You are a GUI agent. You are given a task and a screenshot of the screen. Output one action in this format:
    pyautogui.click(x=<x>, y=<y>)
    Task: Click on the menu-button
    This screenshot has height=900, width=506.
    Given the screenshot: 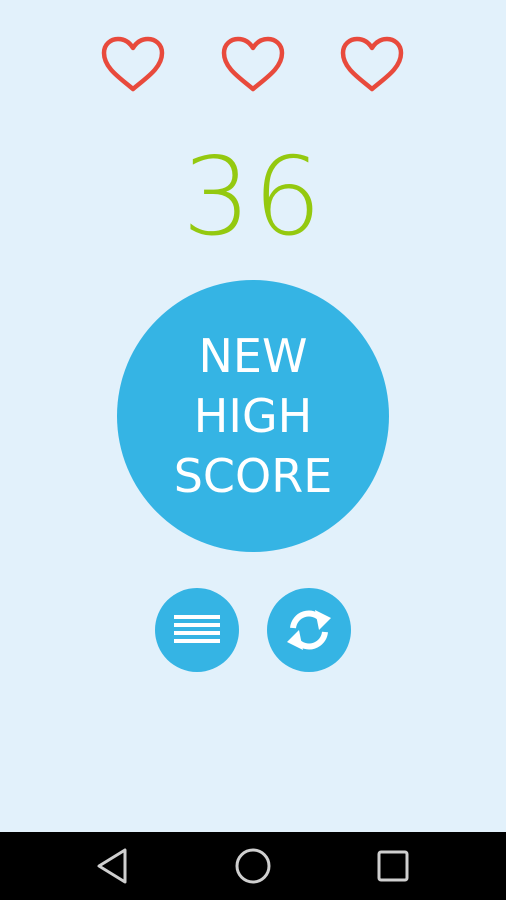 What is the action you would take?
    pyautogui.click(x=197, y=630)
    